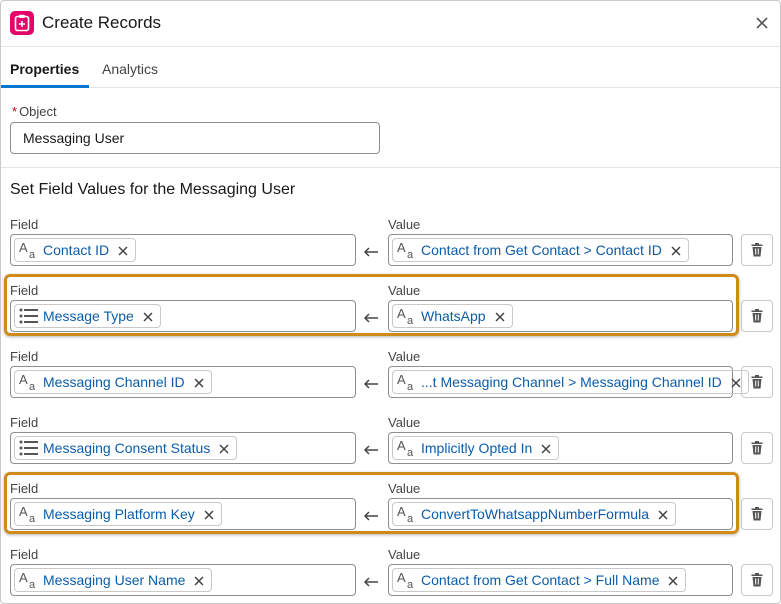 Image resolution: width=781 pixels, height=604 pixels. I want to click on field-pill: Message Type, so click(87, 316).